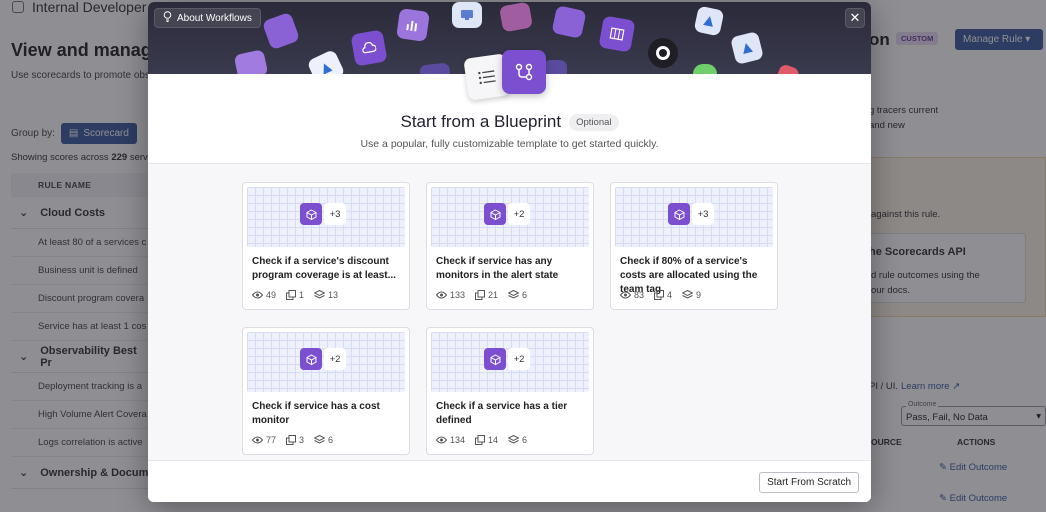 The image size is (1046, 512). What do you see at coordinates (699, 295) in the screenshot?
I see `layers-count: 9` at bounding box center [699, 295].